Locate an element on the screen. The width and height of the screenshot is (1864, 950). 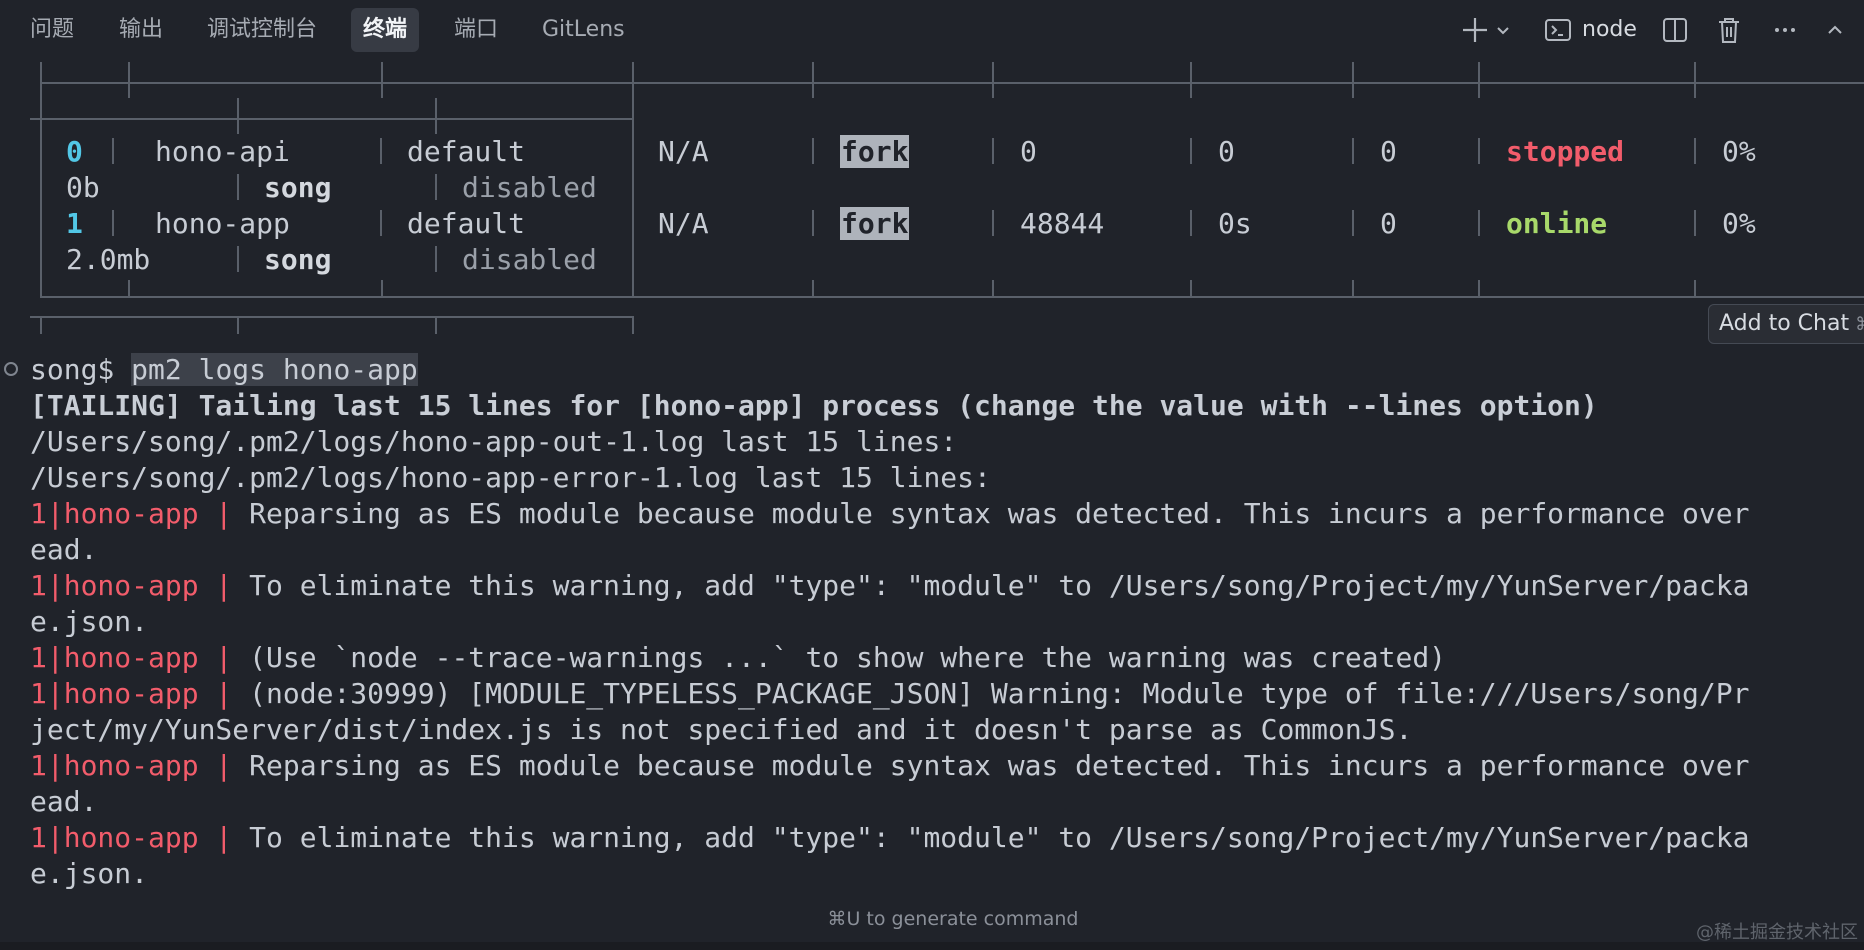
mode-badge: fork is located at coordinates (875, 223).